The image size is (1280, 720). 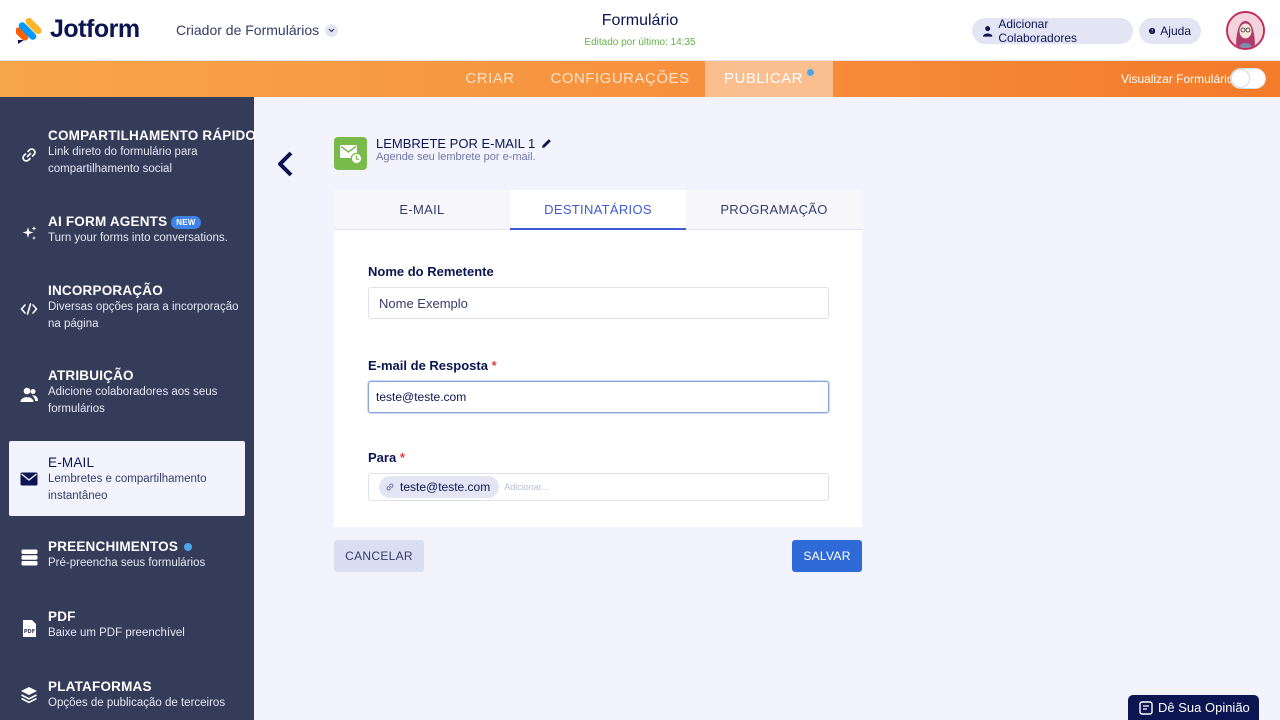 What do you see at coordinates (774, 210) in the screenshot?
I see `tab-schedule: PROGRAMAÇÃO` at bounding box center [774, 210].